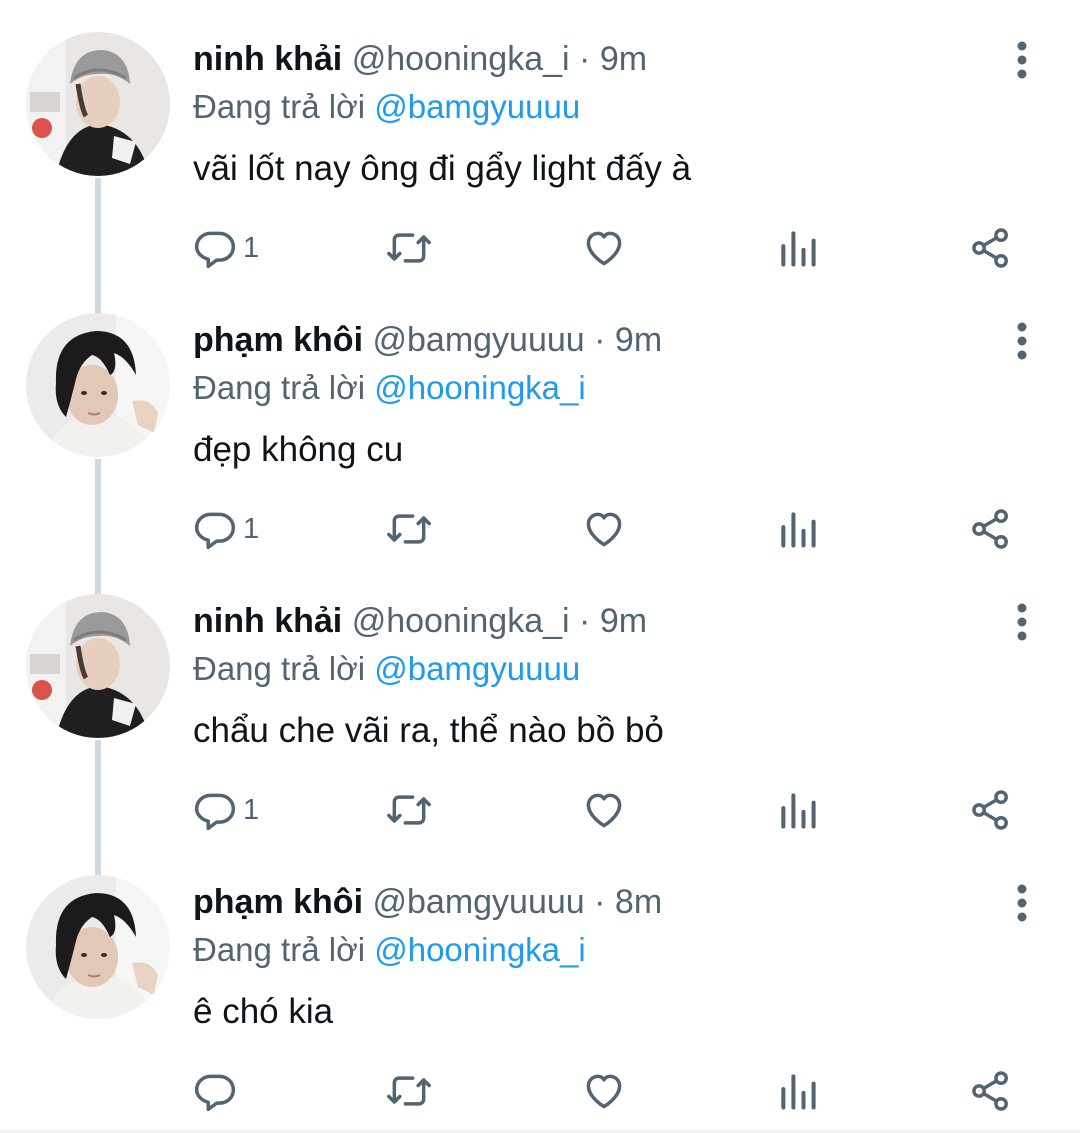 This screenshot has width=1080, height=1133. Describe the element at coordinates (298, 449) in the screenshot. I see `tweet-text: đẹp không cu` at that location.